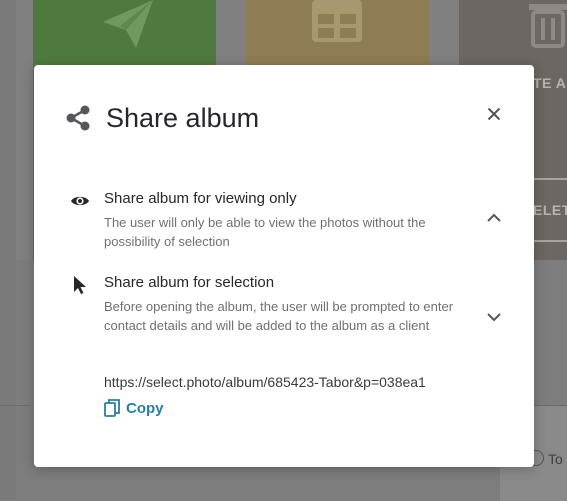  Describe the element at coordinates (145, 408) in the screenshot. I see `copy-label: Copy` at that location.